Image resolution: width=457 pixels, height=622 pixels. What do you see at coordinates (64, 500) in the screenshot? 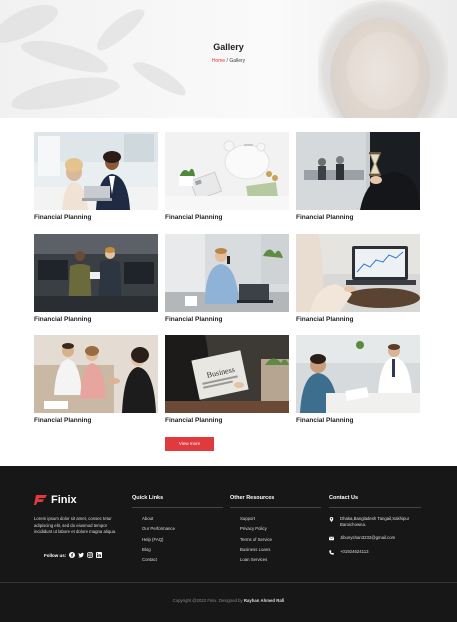
I see `brand-name: Finix` at bounding box center [64, 500].